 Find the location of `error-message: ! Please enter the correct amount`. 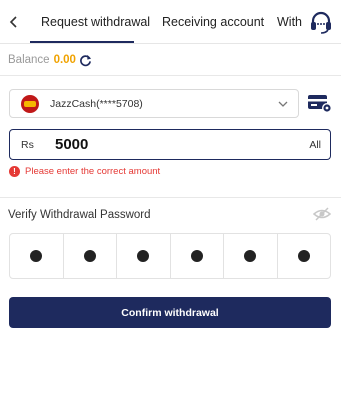

error-message: ! Please enter the correct amount is located at coordinates (84, 171).